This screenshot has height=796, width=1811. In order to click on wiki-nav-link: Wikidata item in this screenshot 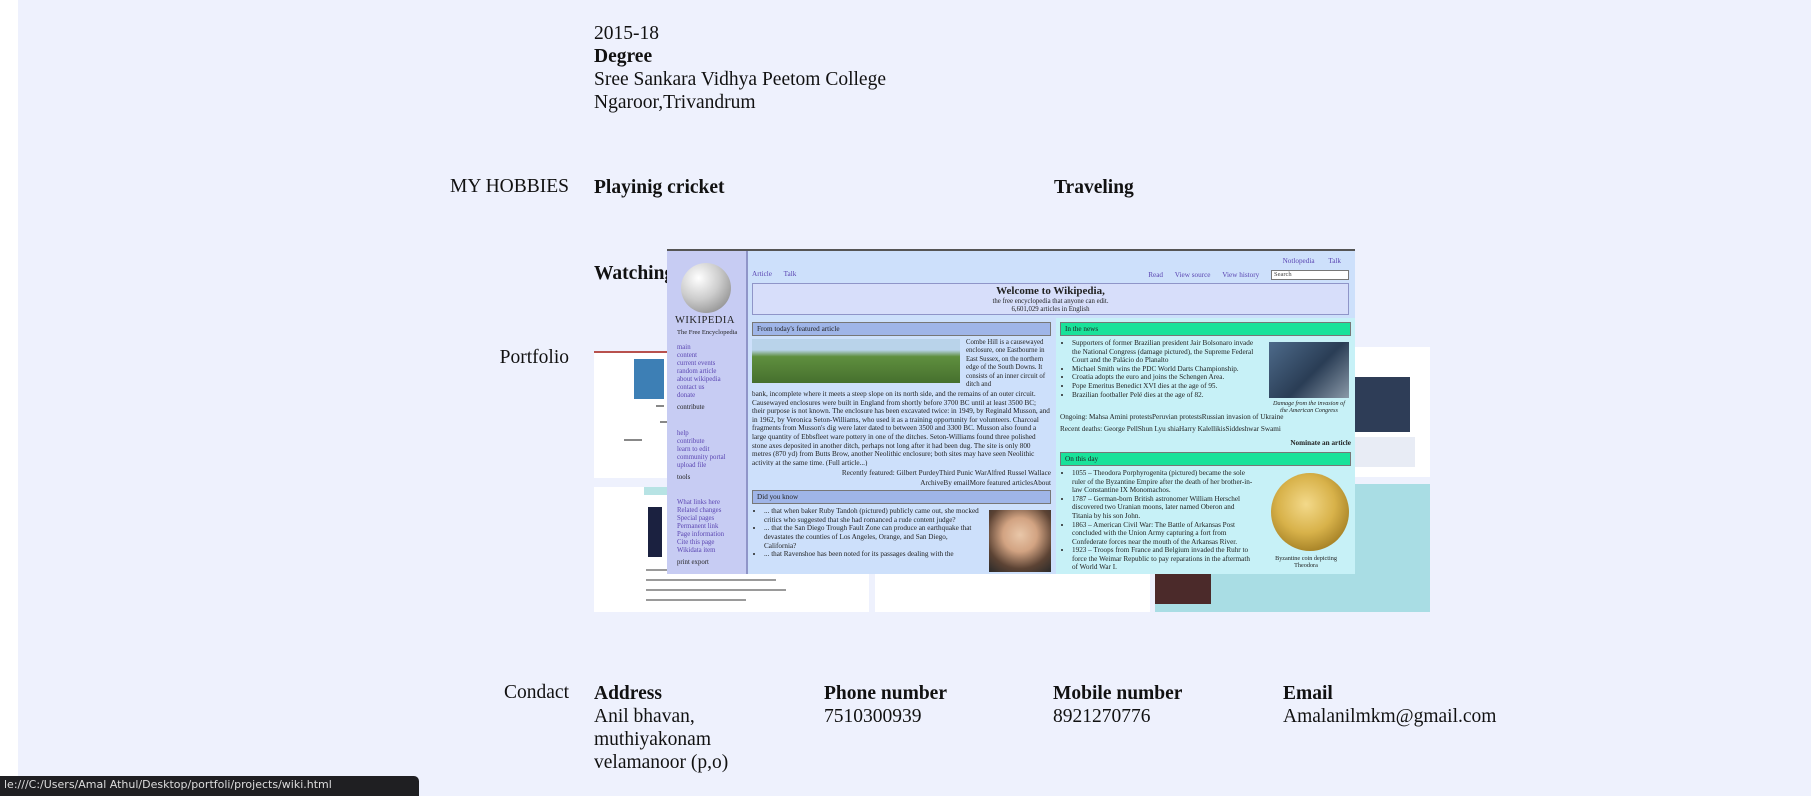, I will do `click(709, 551)`.